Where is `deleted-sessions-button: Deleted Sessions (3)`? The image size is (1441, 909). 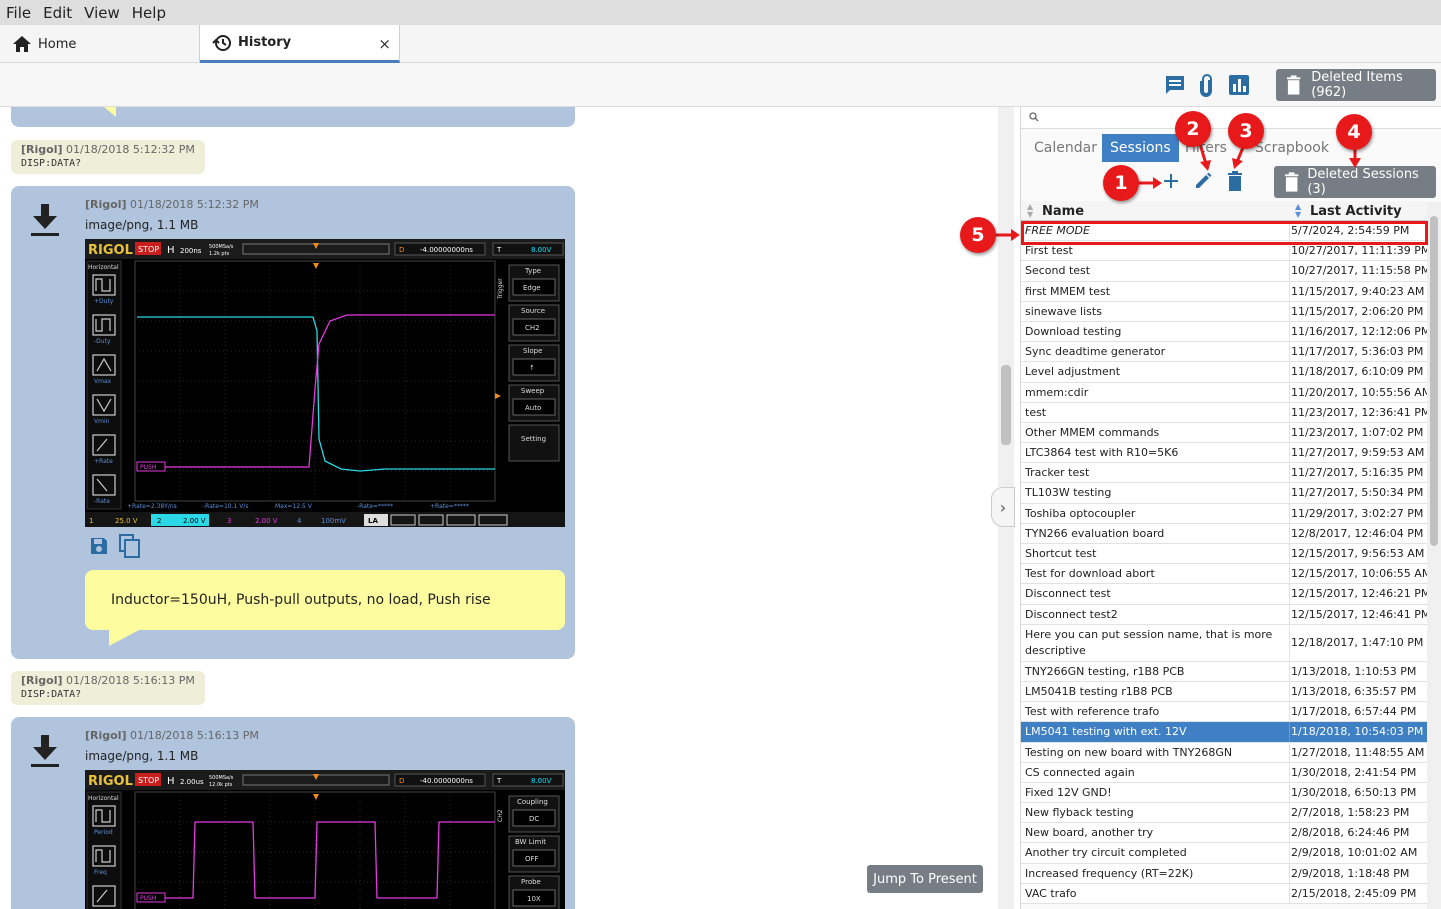 deleted-sessions-button: Deleted Sessions (3) is located at coordinates (1355, 182).